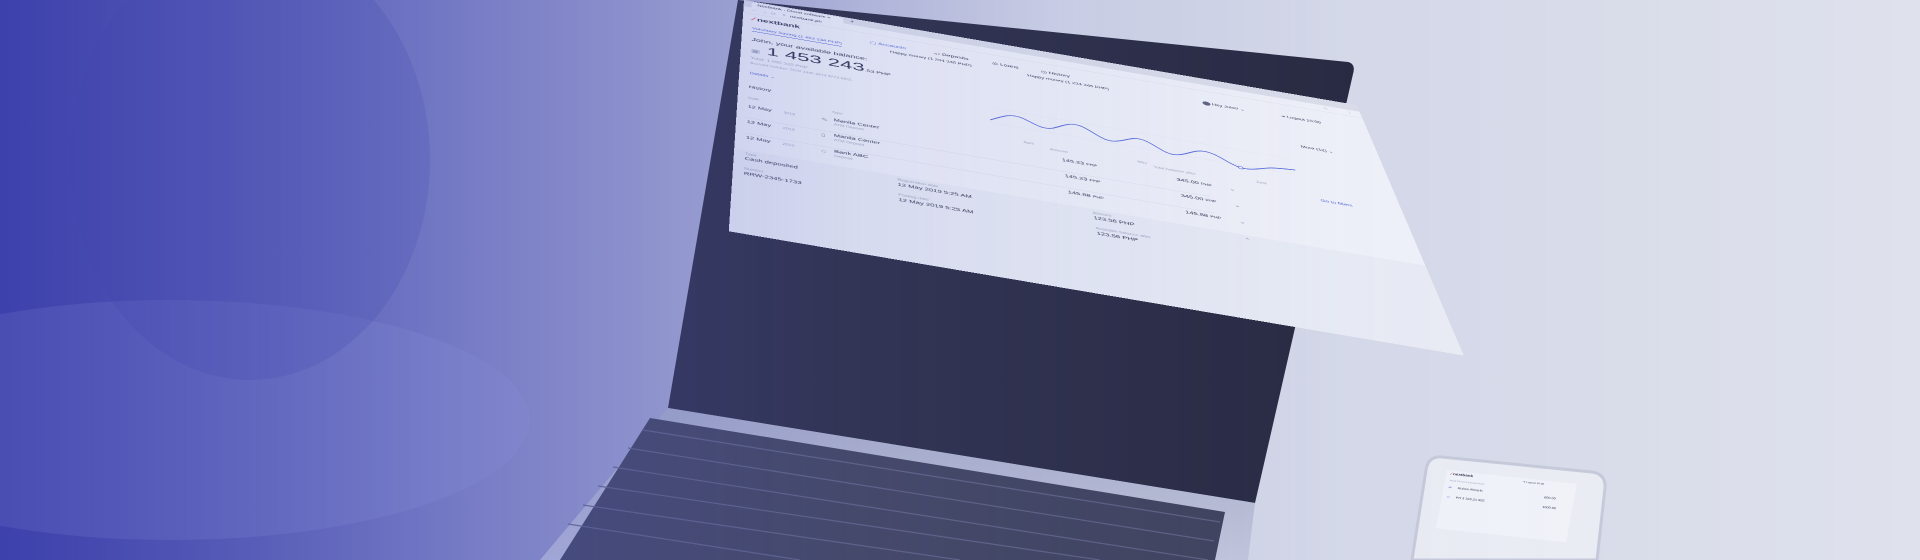  What do you see at coordinates (759, 75) in the screenshot?
I see `details-link-label: Details` at bounding box center [759, 75].